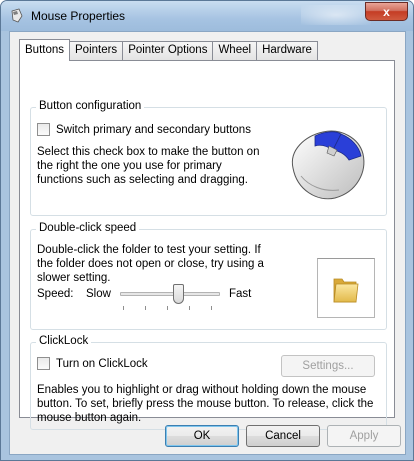 This screenshot has height=461, width=414. I want to click on titlebar-glow, so click(336, 15).